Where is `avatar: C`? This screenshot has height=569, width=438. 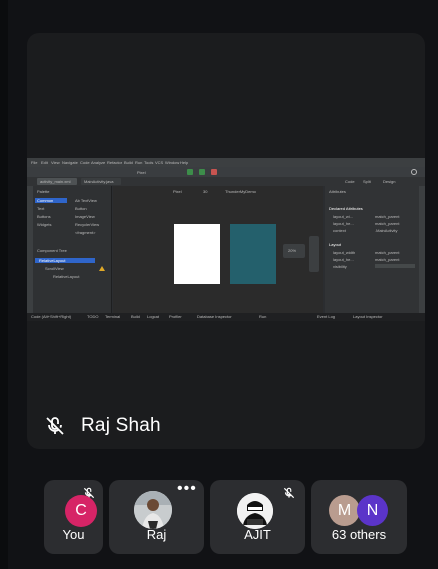 avatar: C is located at coordinates (81, 511).